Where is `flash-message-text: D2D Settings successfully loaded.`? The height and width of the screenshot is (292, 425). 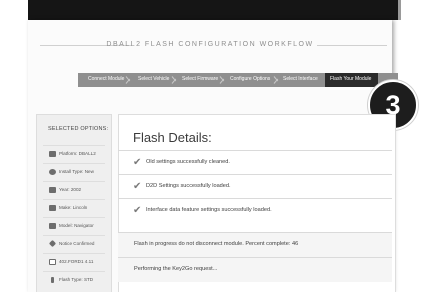 flash-message-text: D2D Settings successfully loaded. is located at coordinates (188, 186).